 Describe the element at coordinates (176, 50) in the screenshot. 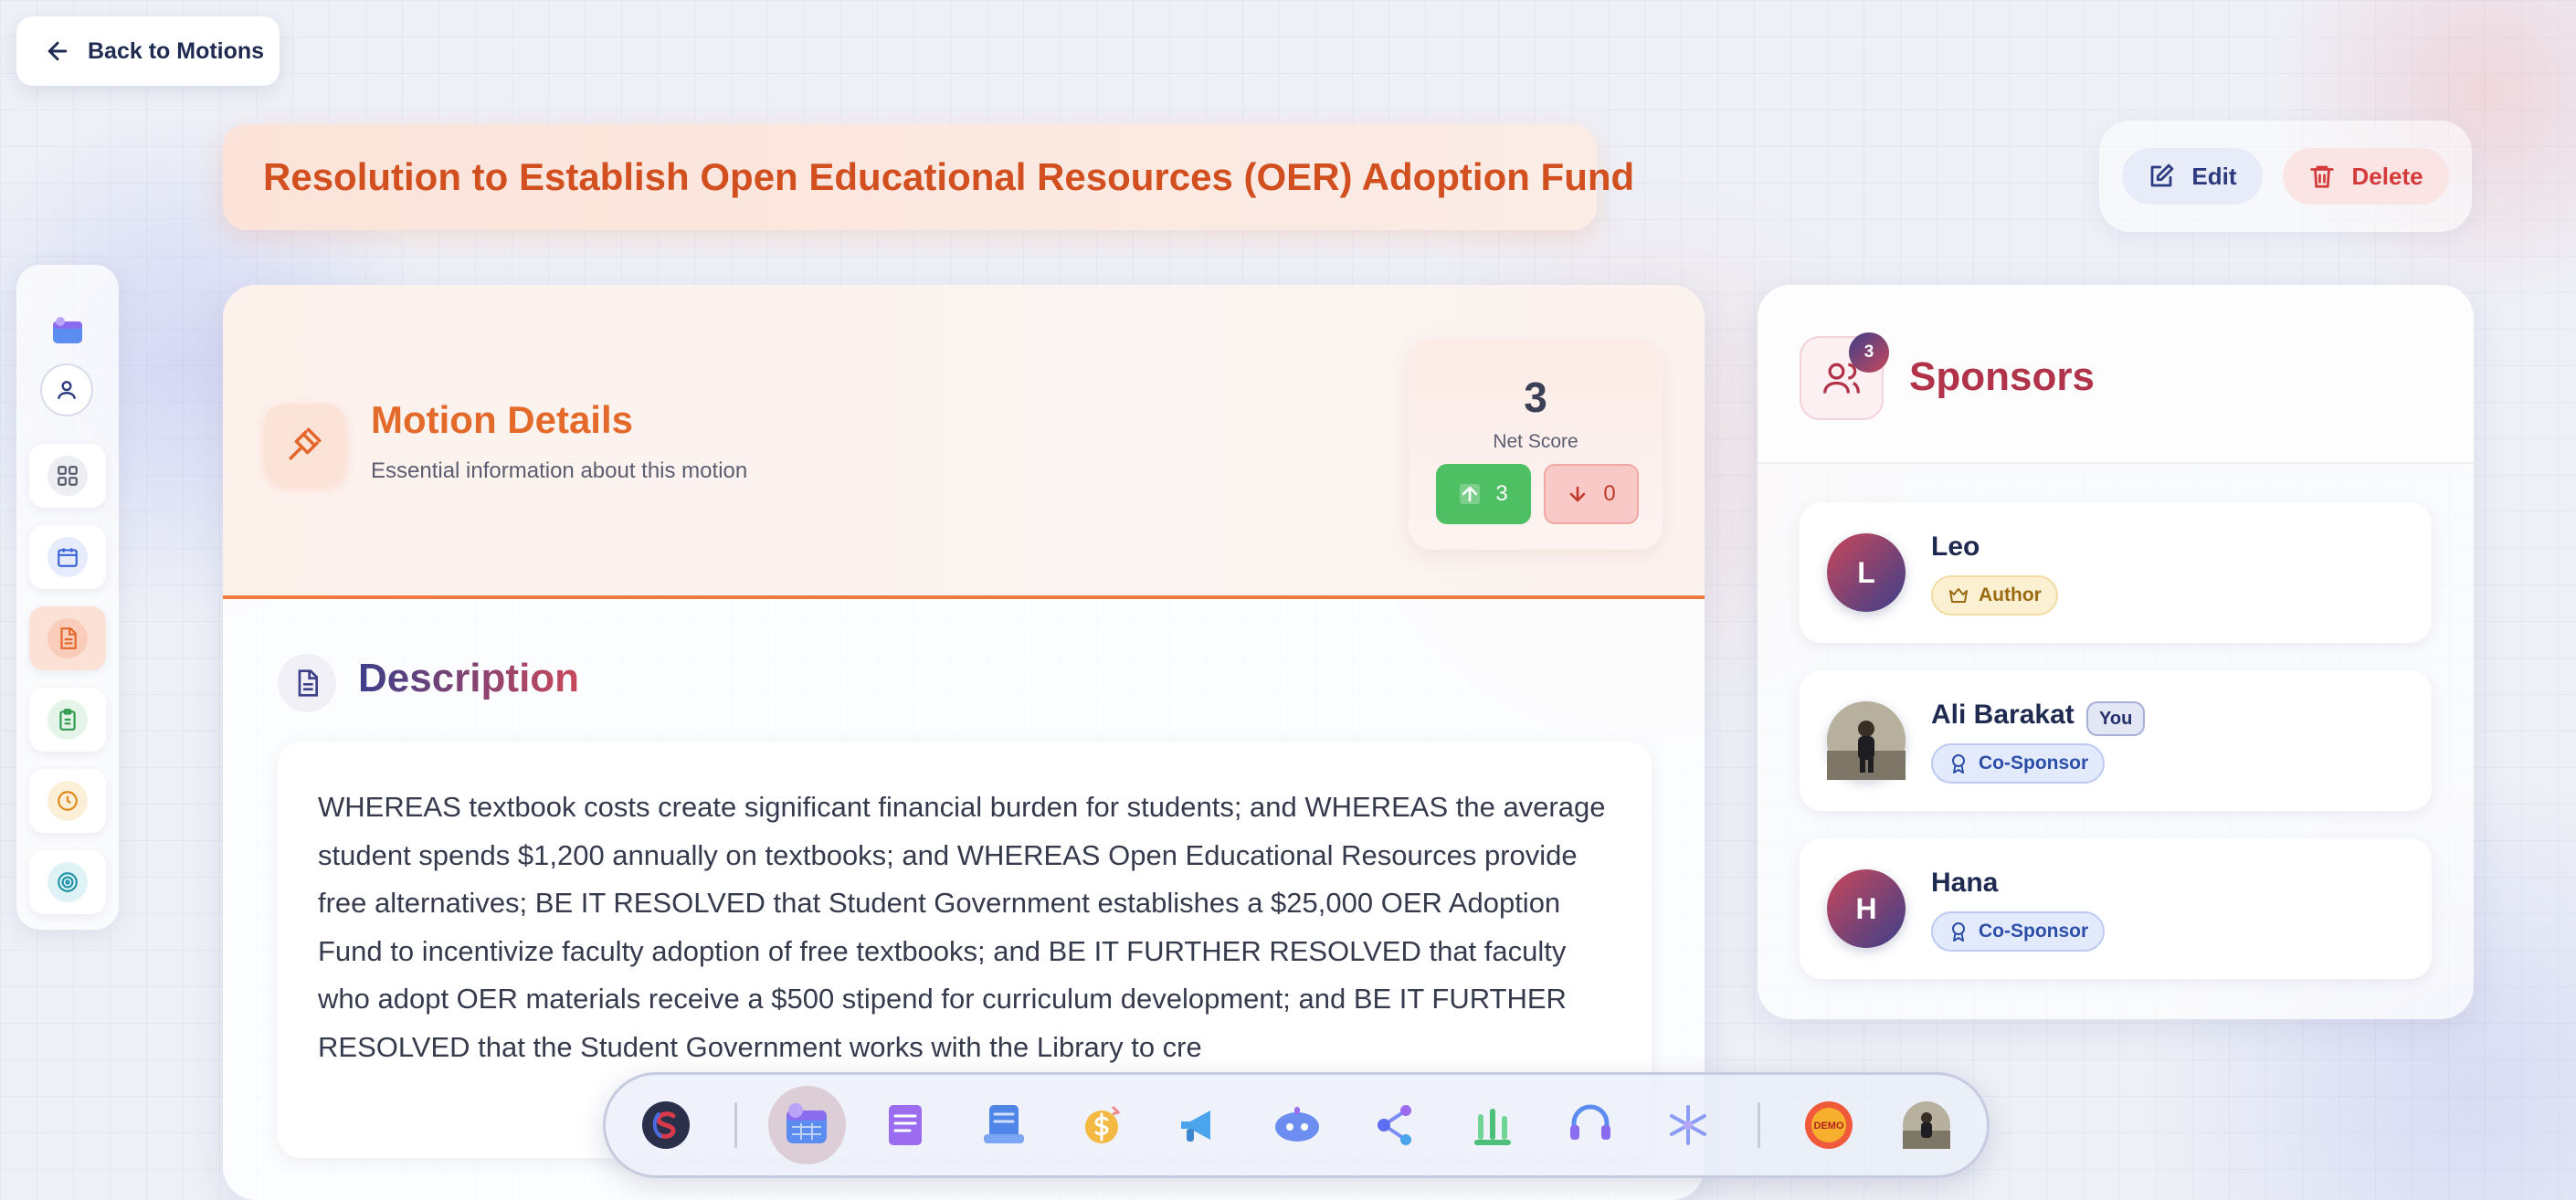

I see `back-label: Back to Motions` at that location.